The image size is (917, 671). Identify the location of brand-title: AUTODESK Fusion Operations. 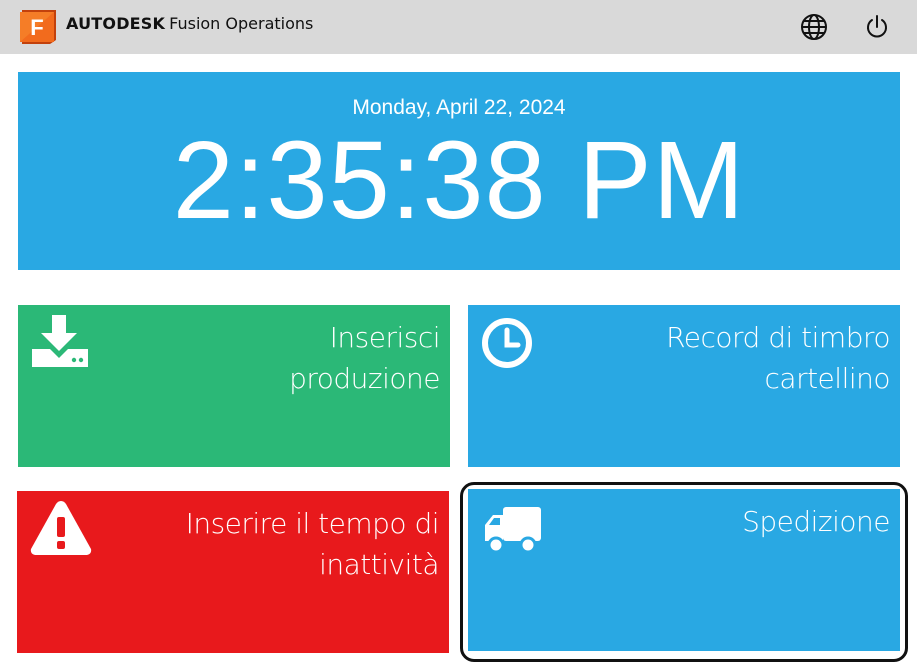
(189, 23).